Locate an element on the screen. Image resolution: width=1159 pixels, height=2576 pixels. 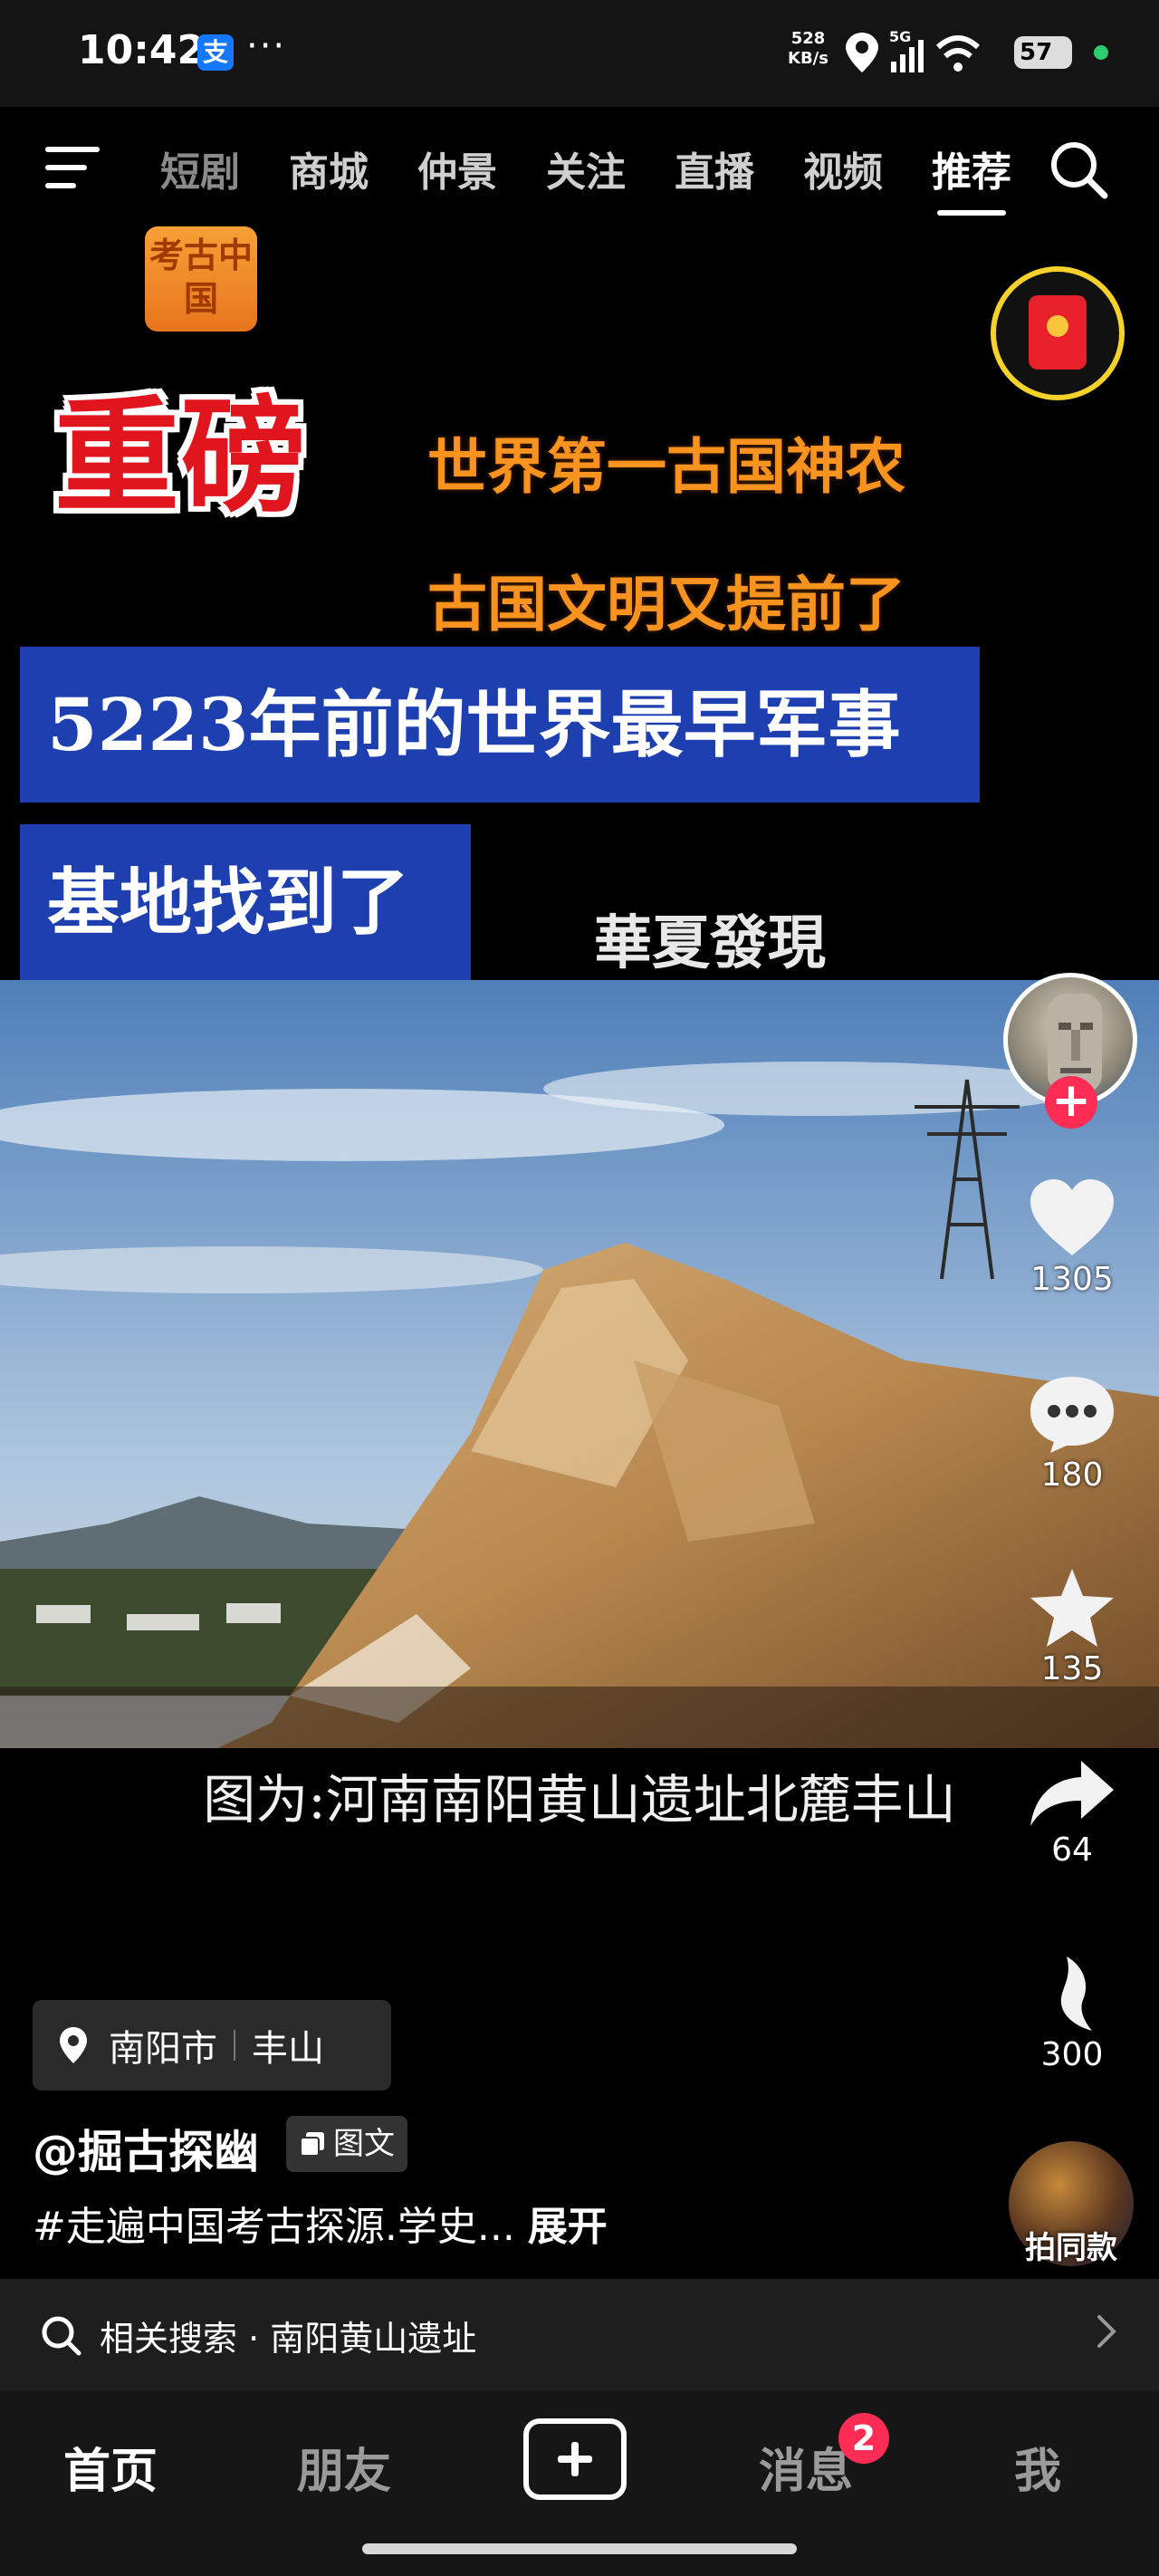
heart-icon is located at coordinates (1072, 1217).